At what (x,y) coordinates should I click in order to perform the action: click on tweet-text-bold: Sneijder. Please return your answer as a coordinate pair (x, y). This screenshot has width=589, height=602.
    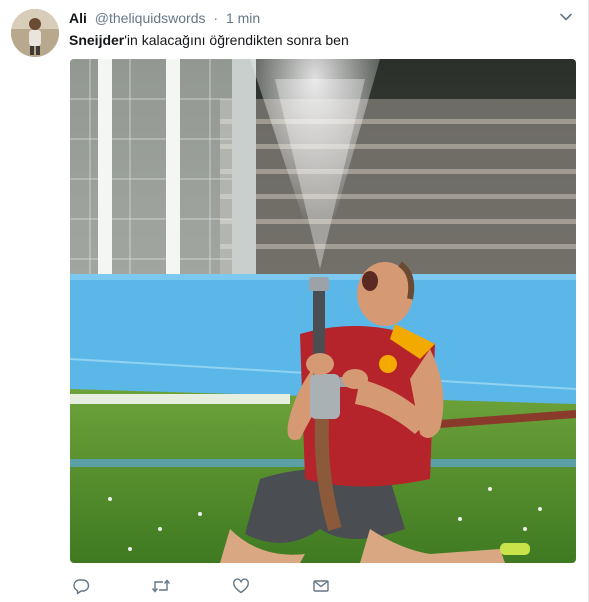
    Looking at the image, I should click on (96, 40).